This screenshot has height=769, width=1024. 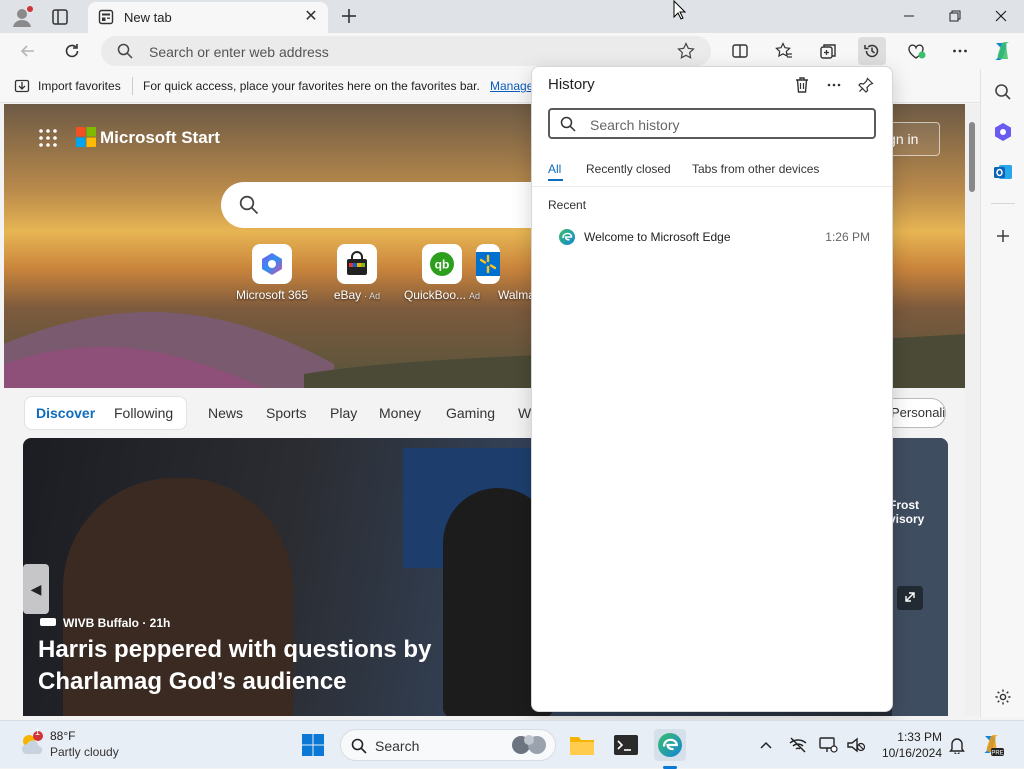 What do you see at coordinates (784, 51) in the screenshot?
I see `favorites-icon` at bounding box center [784, 51].